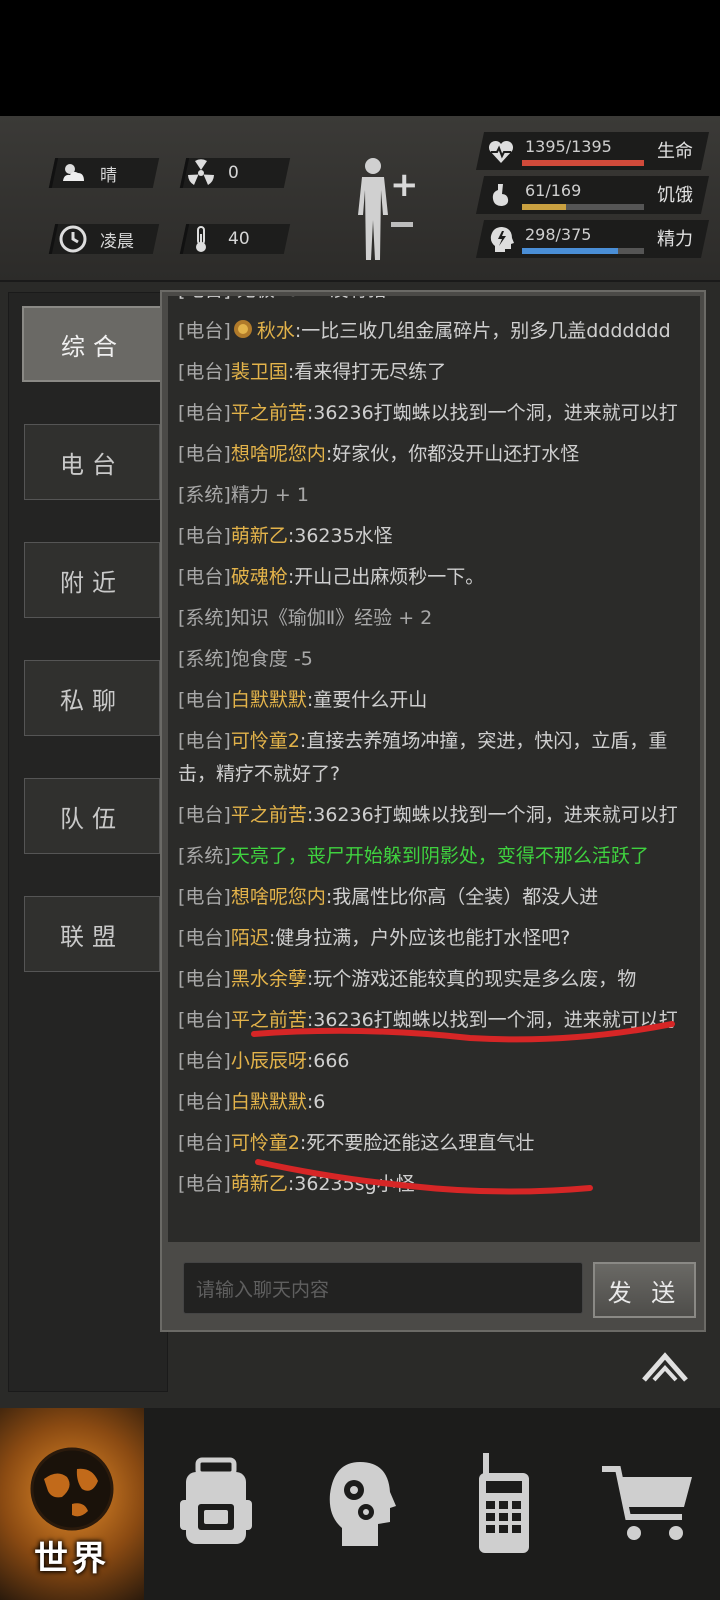  Describe the element at coordinates (553, 190) in the screenshot. I see `hunger-value: 61/169` at that location.